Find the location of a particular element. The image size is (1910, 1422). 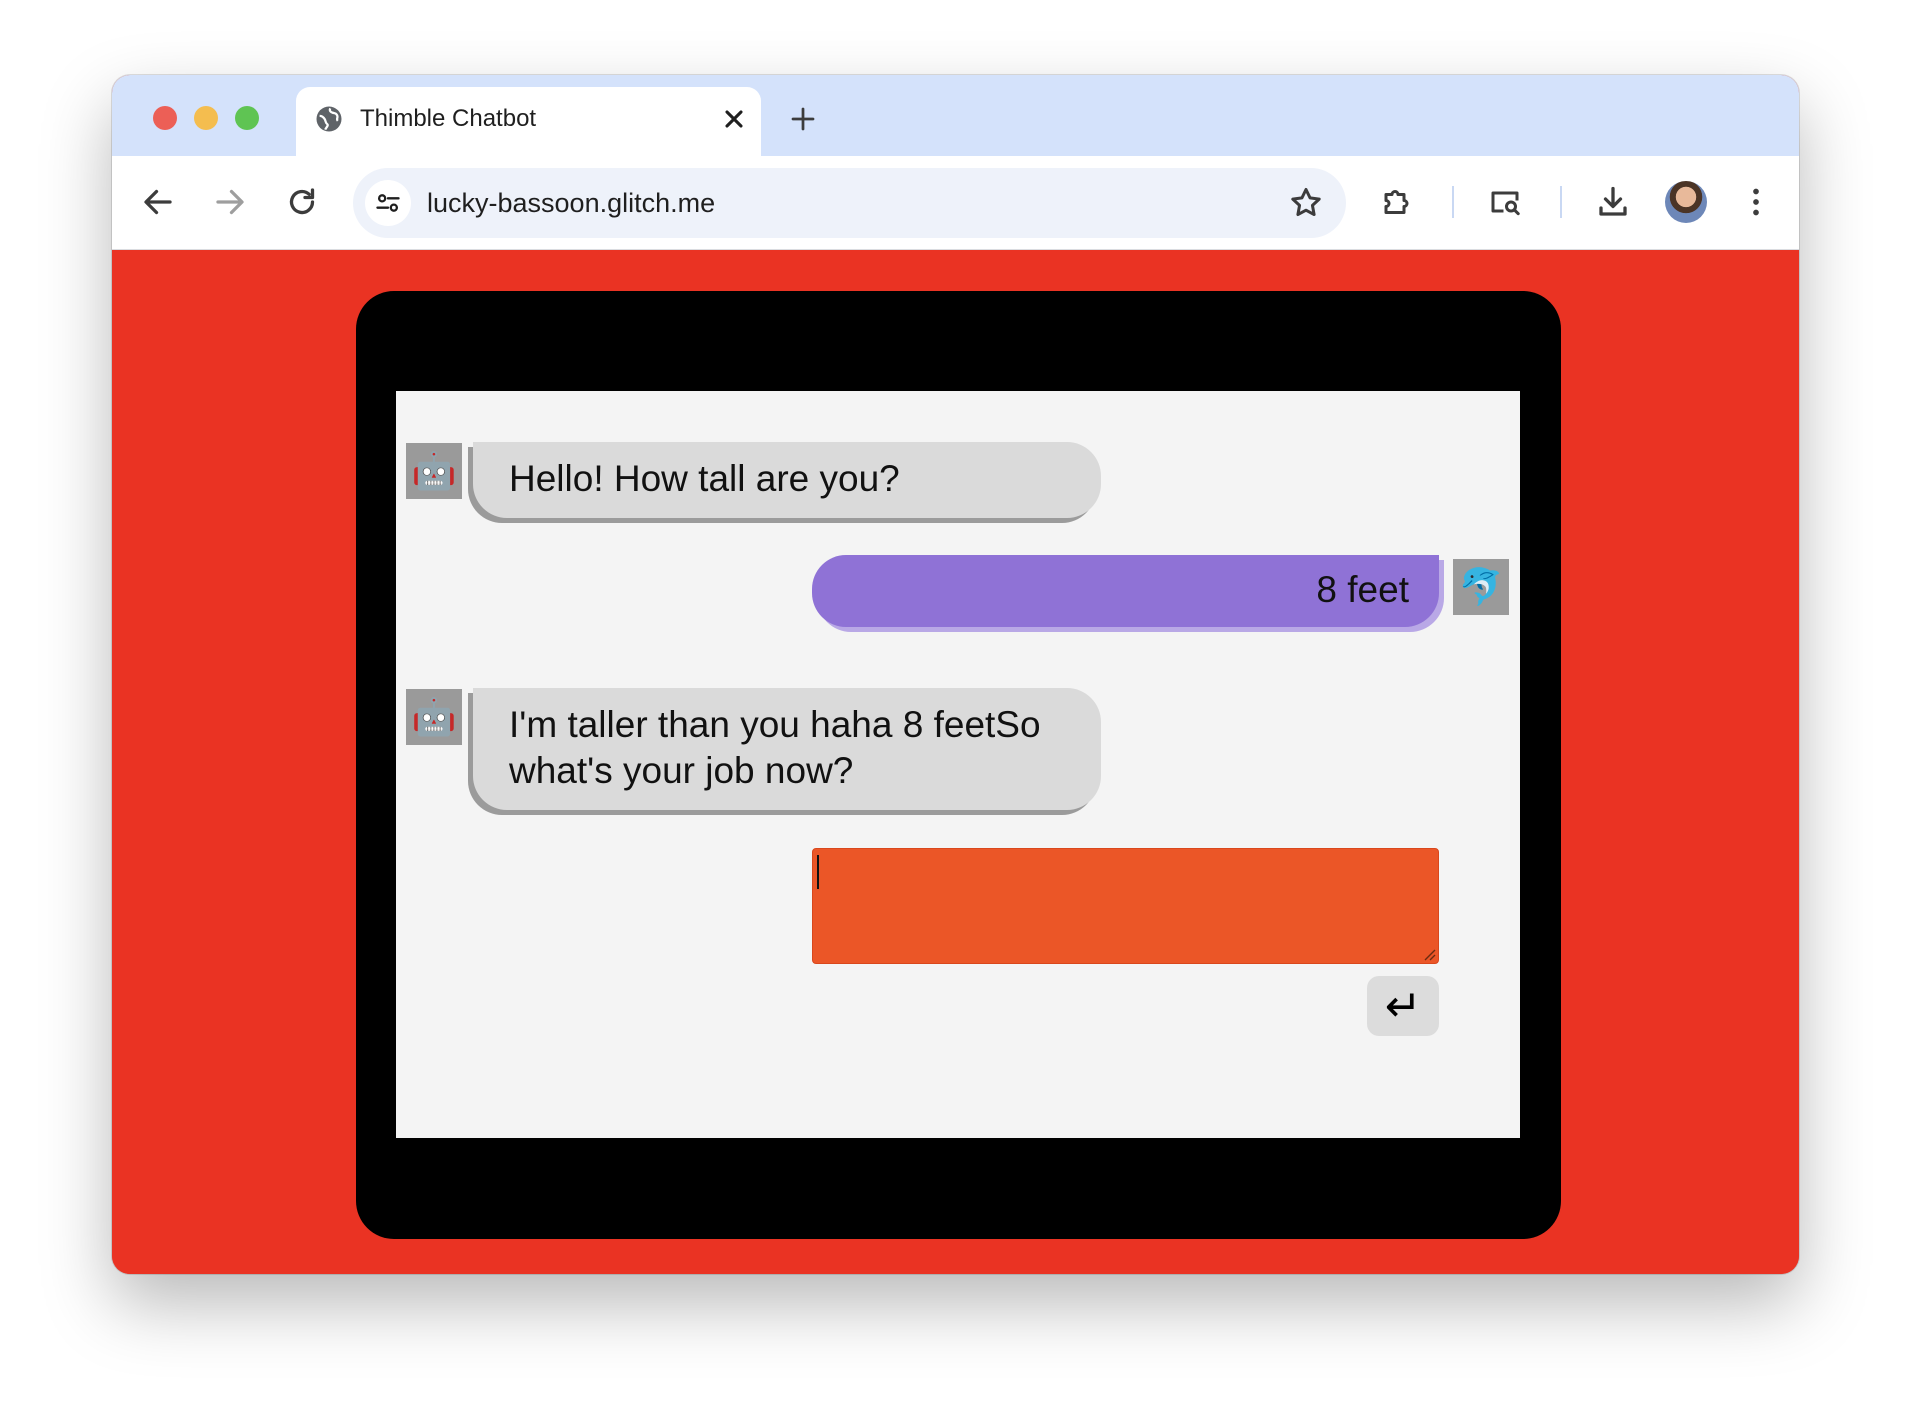

close-window-button is located at coordinates (165, 118).